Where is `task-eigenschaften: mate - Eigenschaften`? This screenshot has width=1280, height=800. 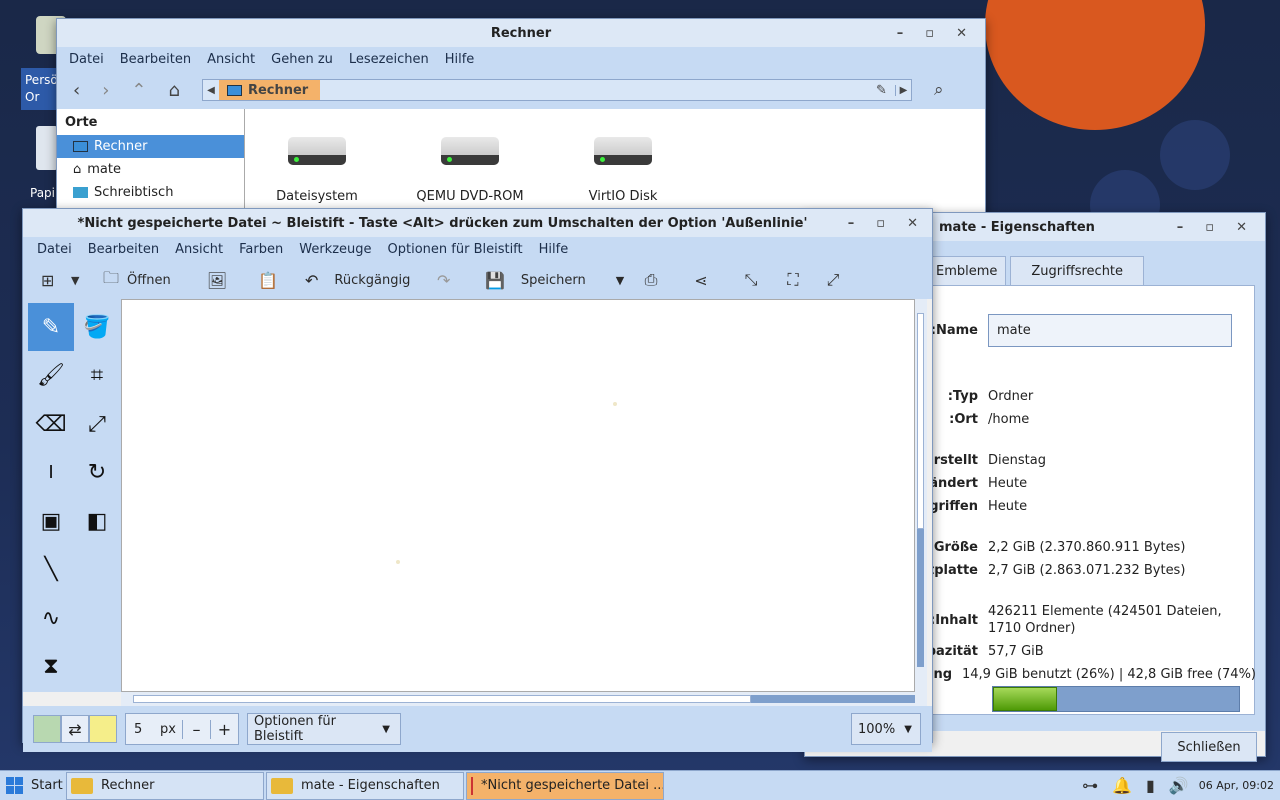 task-eigenschaften: mate - Eigenschaften is located at coordinates (365, 785).